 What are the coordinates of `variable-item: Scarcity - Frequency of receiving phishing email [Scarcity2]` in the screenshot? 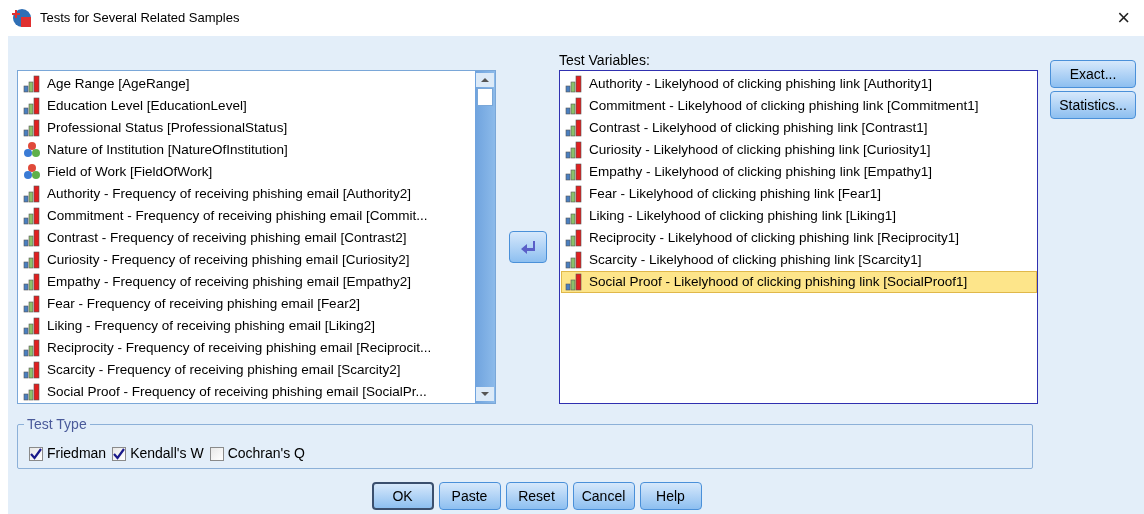 It's located at (247, 370).